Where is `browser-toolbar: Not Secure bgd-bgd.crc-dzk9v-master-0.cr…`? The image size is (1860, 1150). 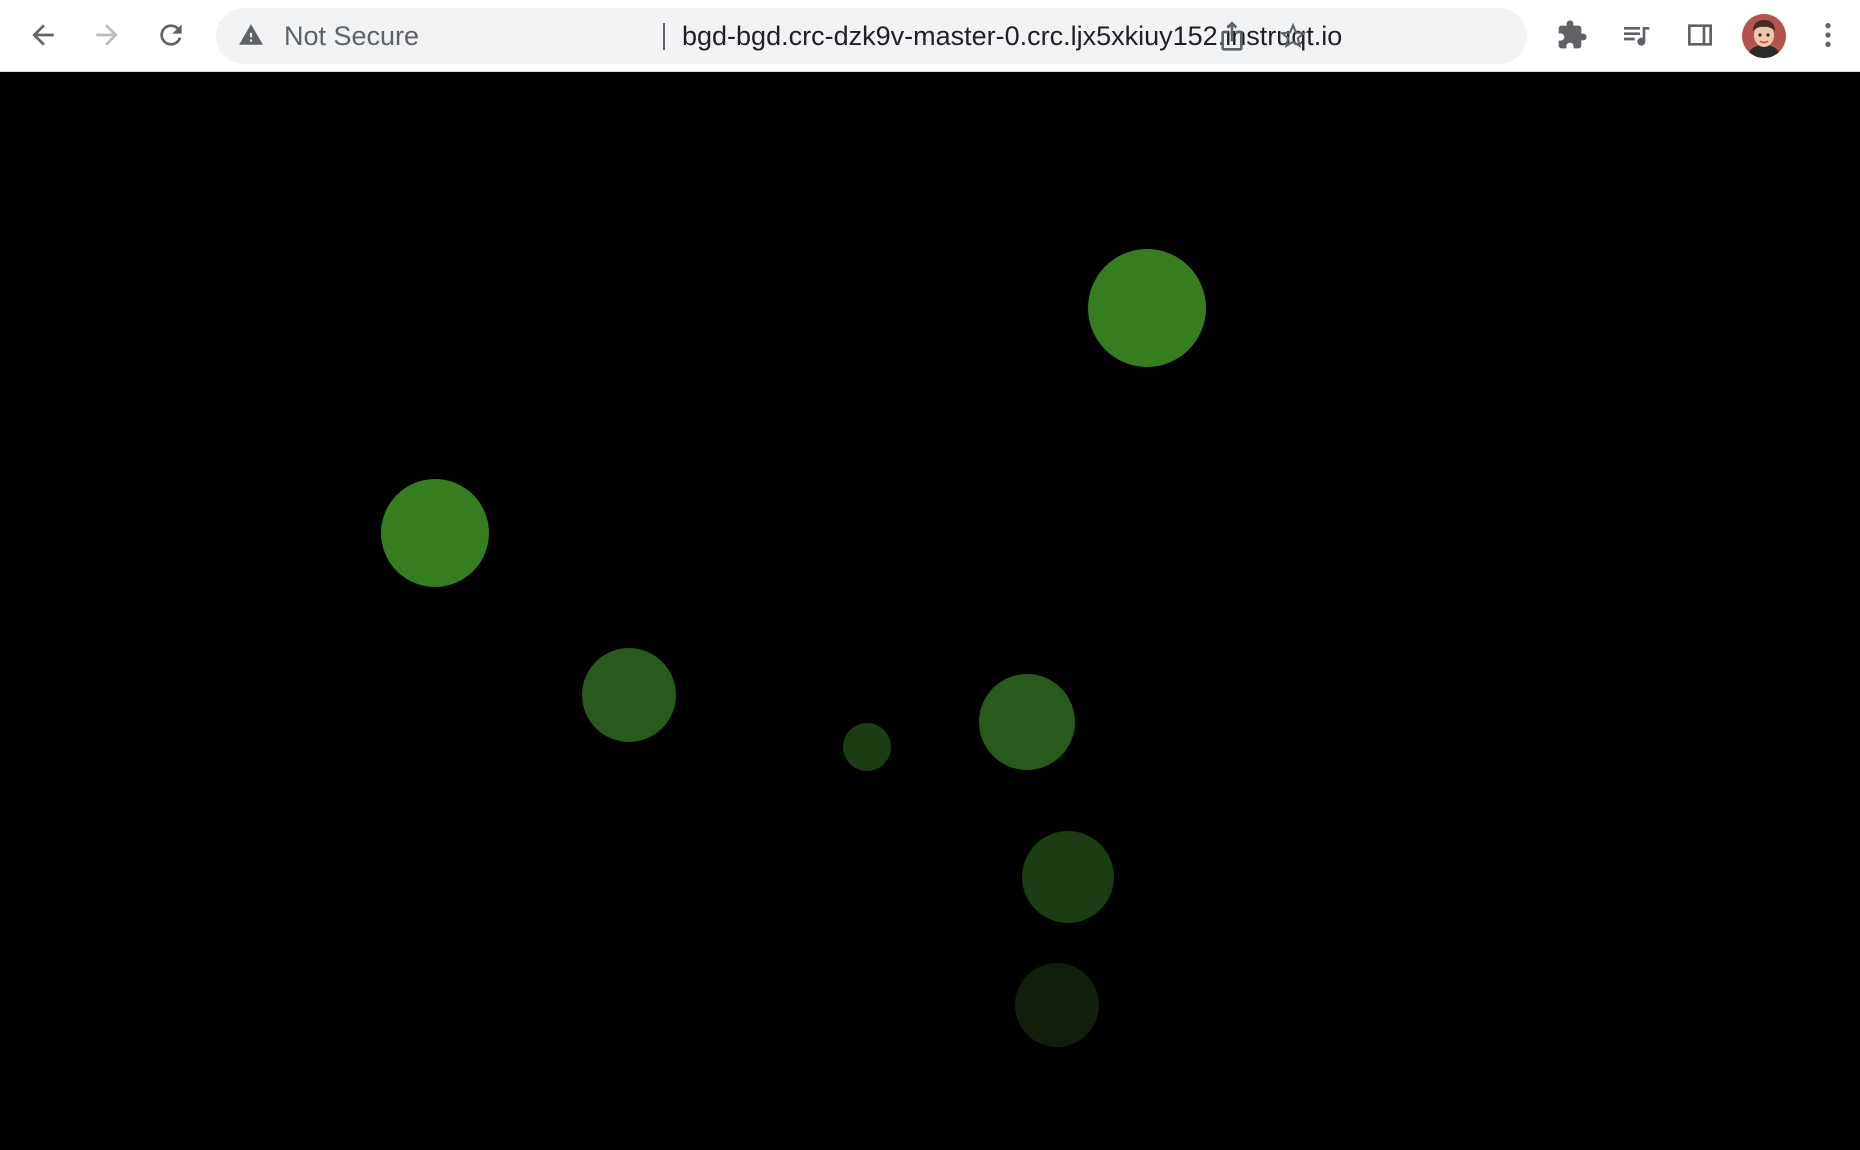 browser-toolbar: Not Secure bgd-bgd.crc-dzk9v-master-0.cr… is located at coordinates (930, 36).